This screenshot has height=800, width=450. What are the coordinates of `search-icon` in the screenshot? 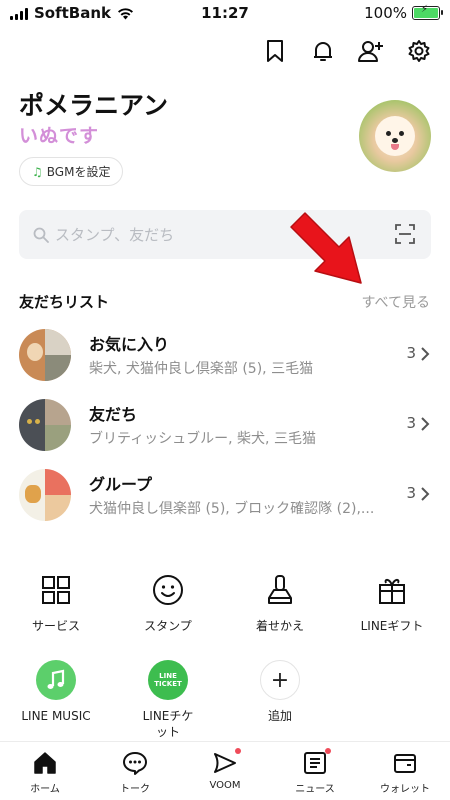 It's located at (41, 235).